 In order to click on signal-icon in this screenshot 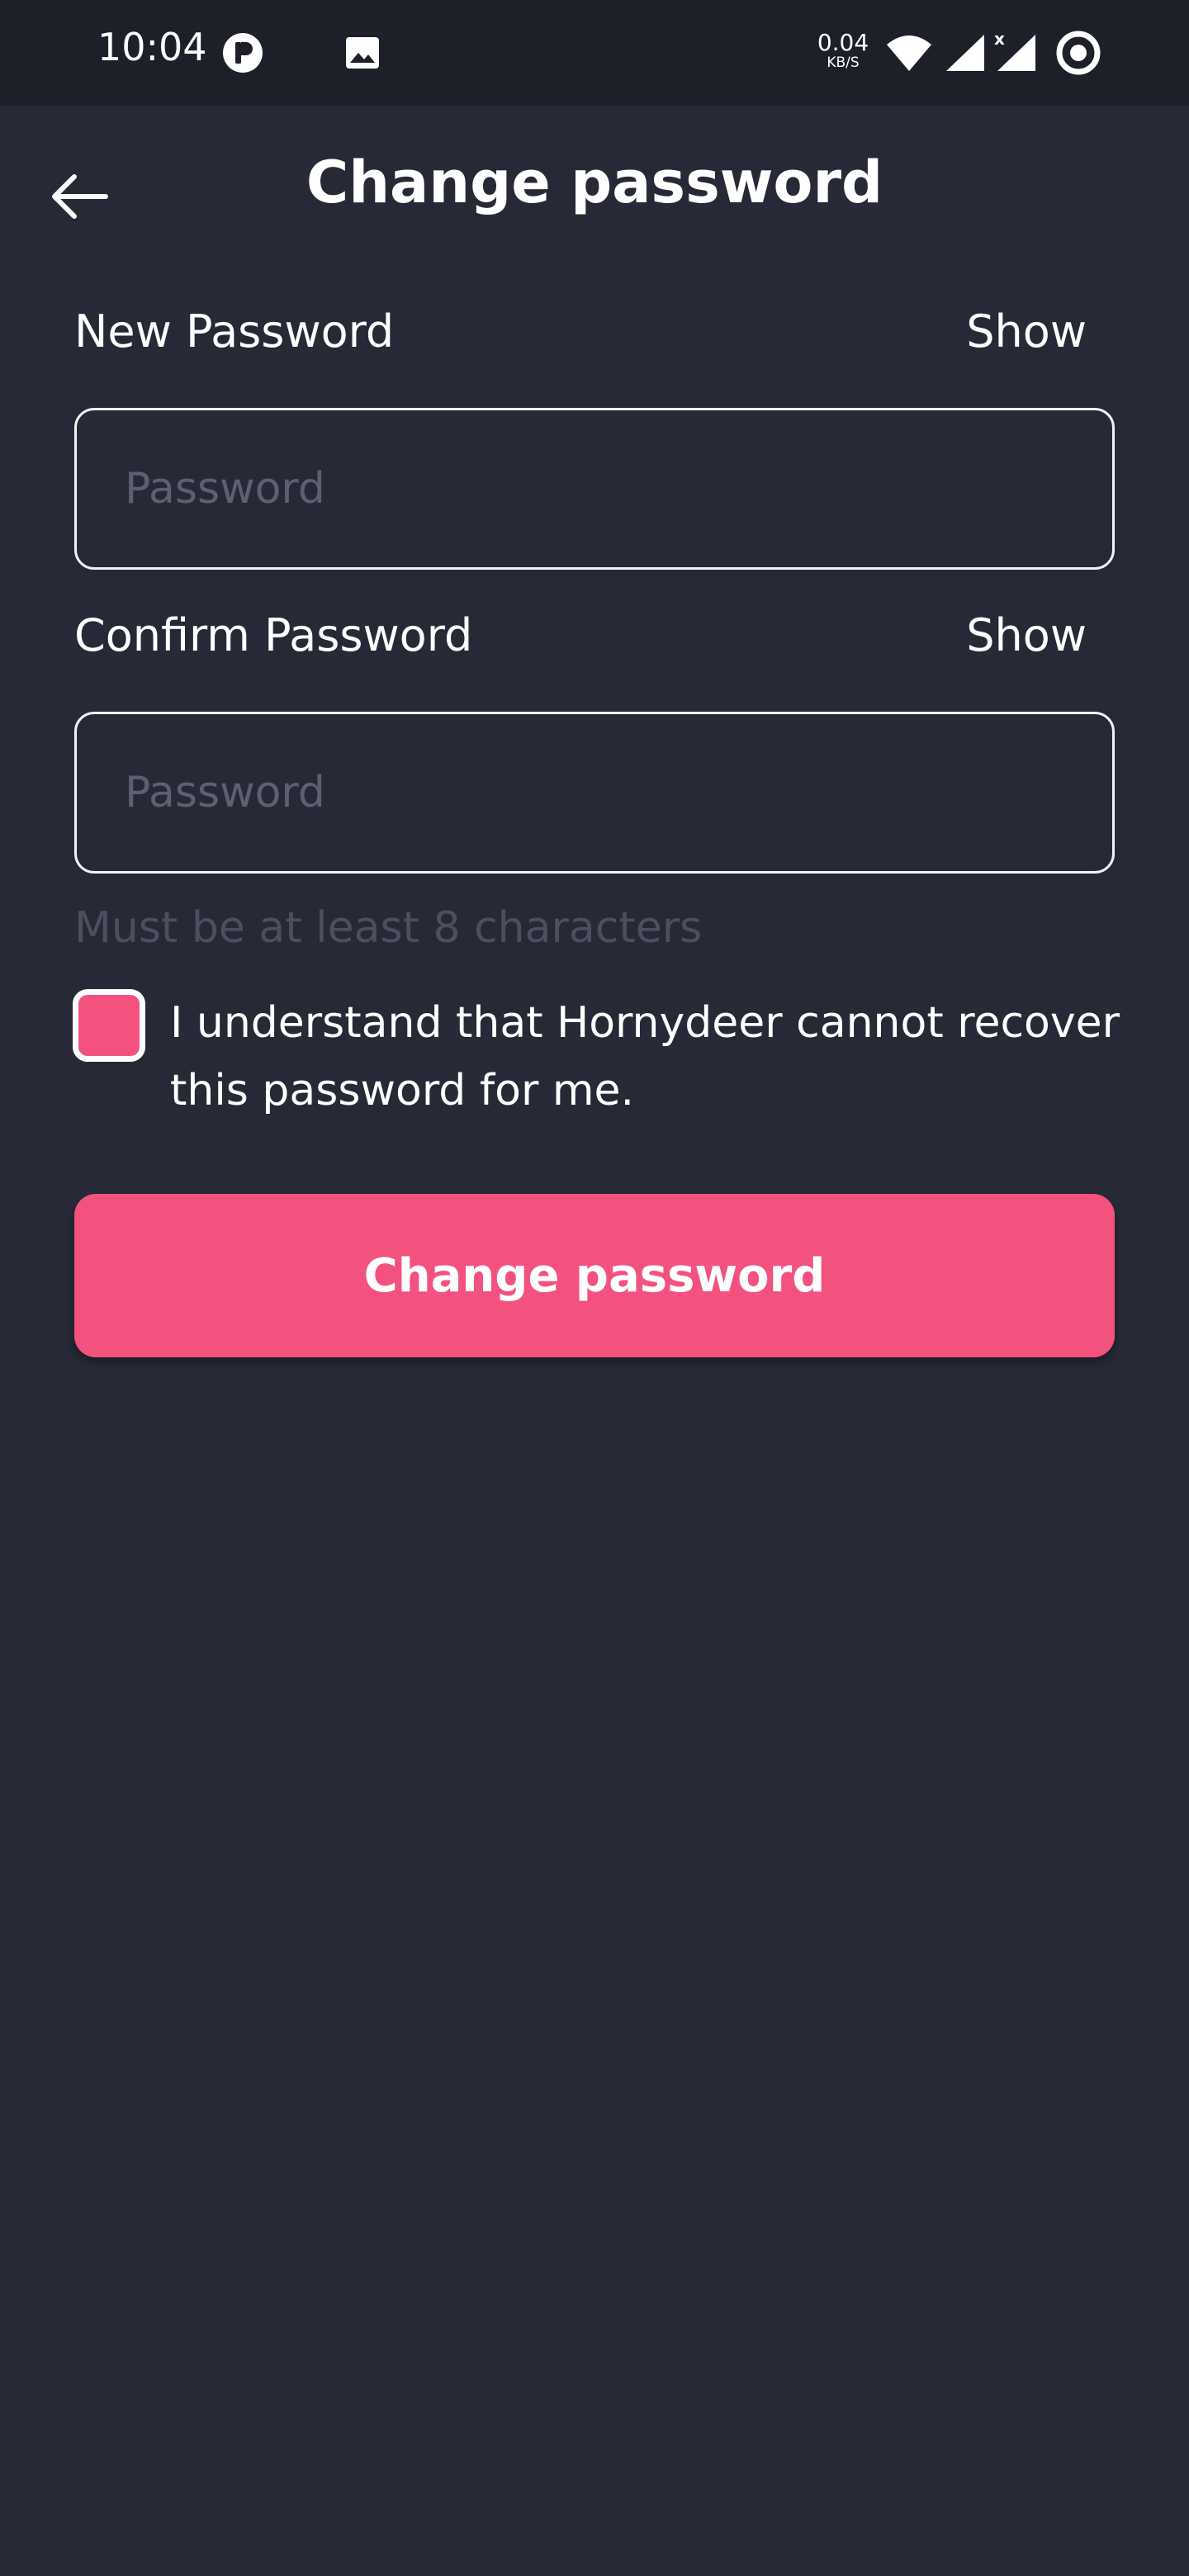, I will do `click(965, 53)`.